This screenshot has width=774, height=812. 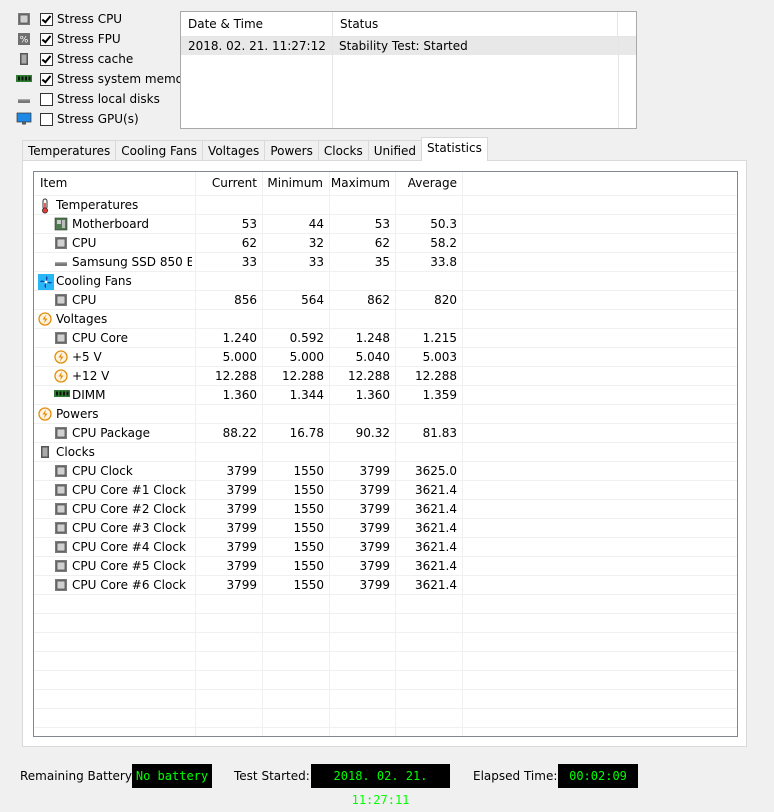 I want to click on group-row: Cooling Fans, so click(x=385, y=281).